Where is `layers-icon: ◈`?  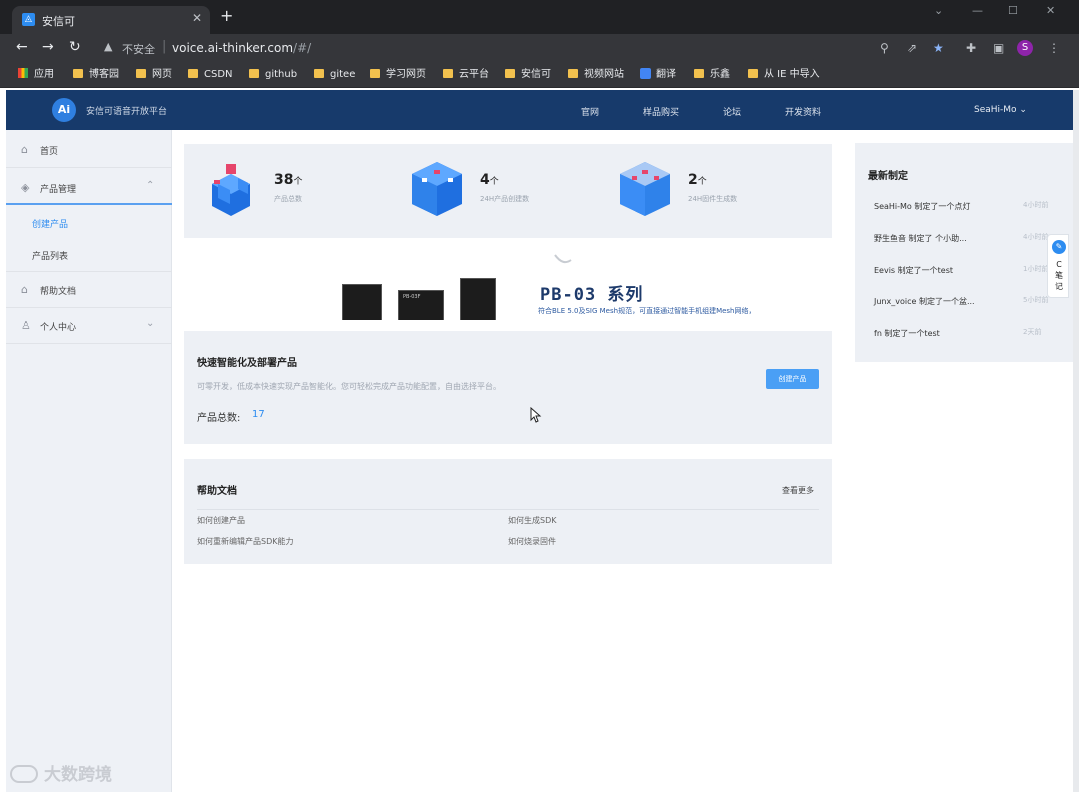
layers-icon: ◈ is located at coordinates (25, 187).